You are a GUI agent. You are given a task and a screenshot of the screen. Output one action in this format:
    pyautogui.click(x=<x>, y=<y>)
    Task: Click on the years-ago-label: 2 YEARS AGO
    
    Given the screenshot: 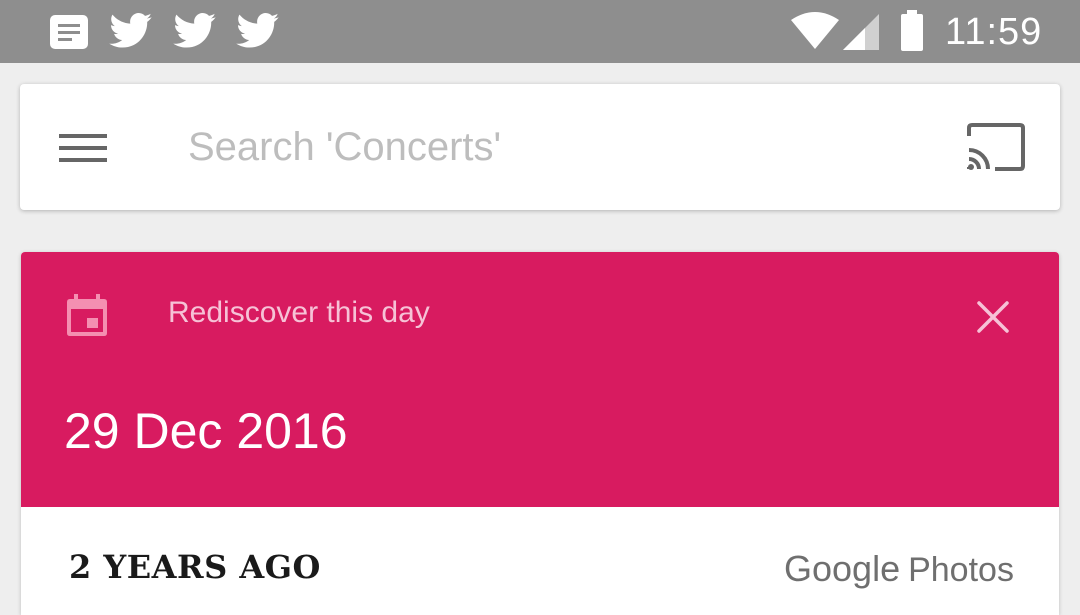 What is the action you would take?
    pyautogui.click(x=195, y=567)
    